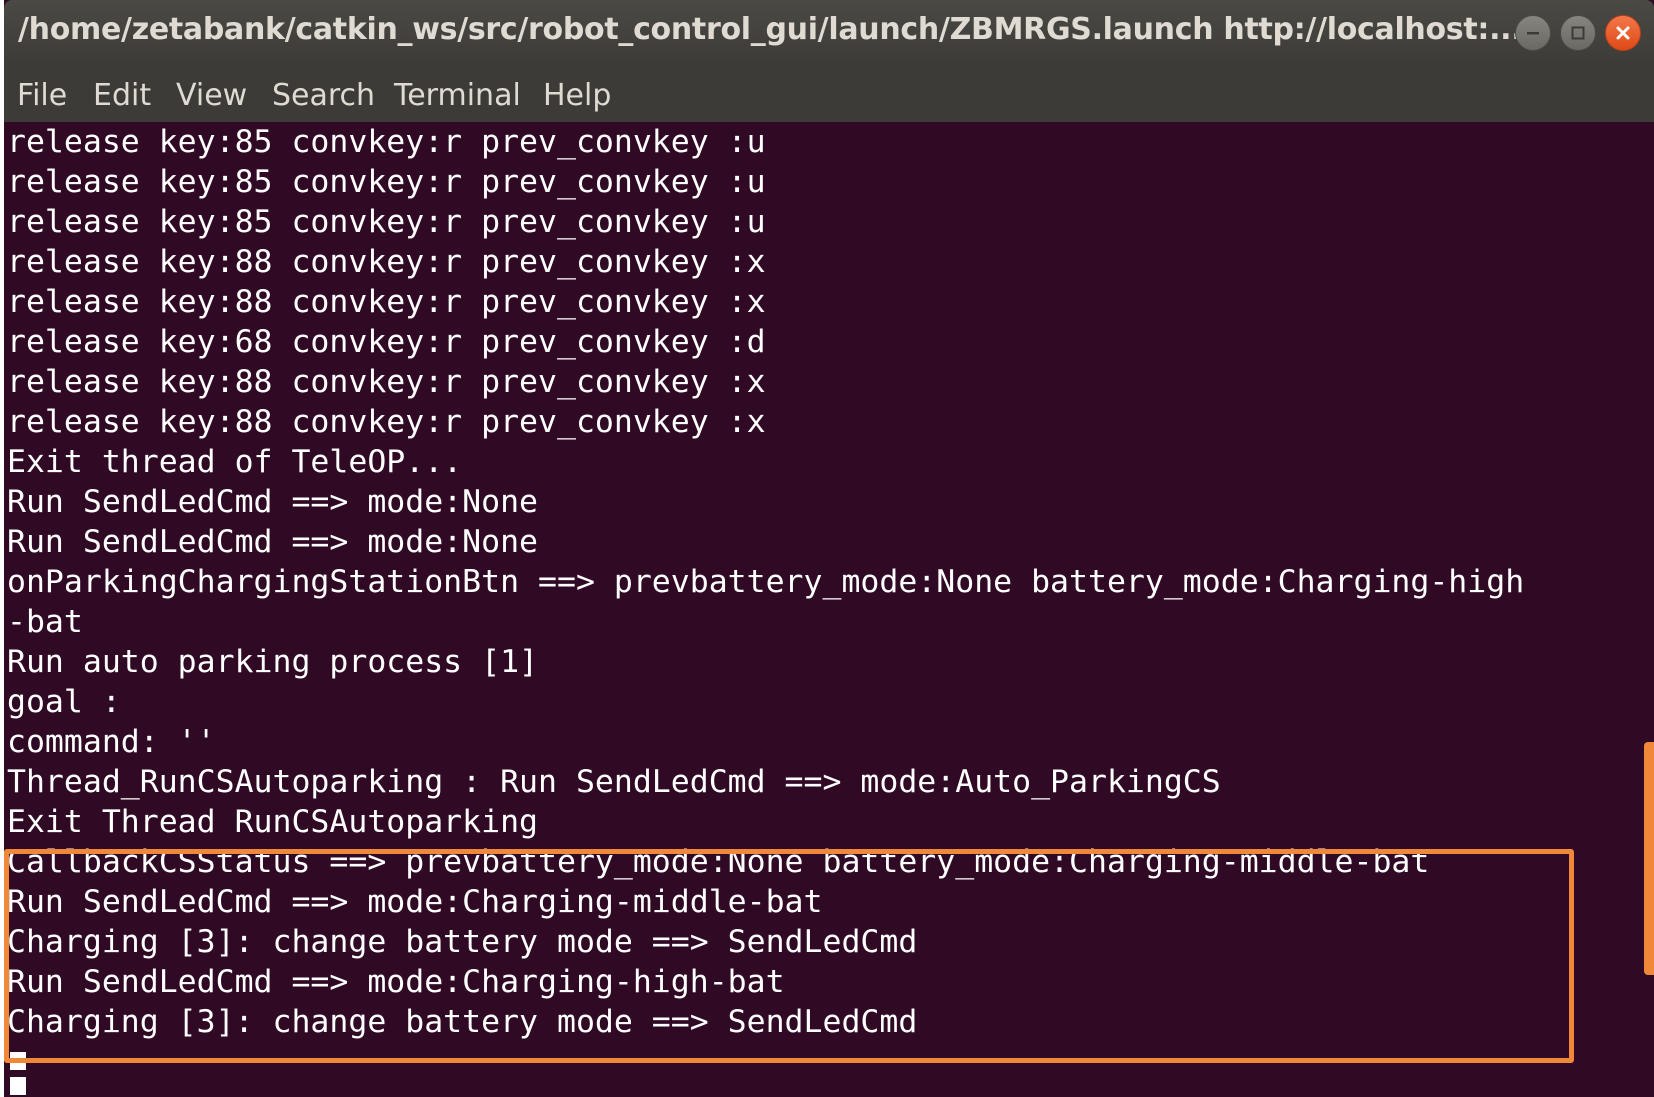 The height and width of the screenshot is (1097, 1654). Describe the element at coordinates (42, 95) in the screenshot. I see `menu-file: File` at that location.